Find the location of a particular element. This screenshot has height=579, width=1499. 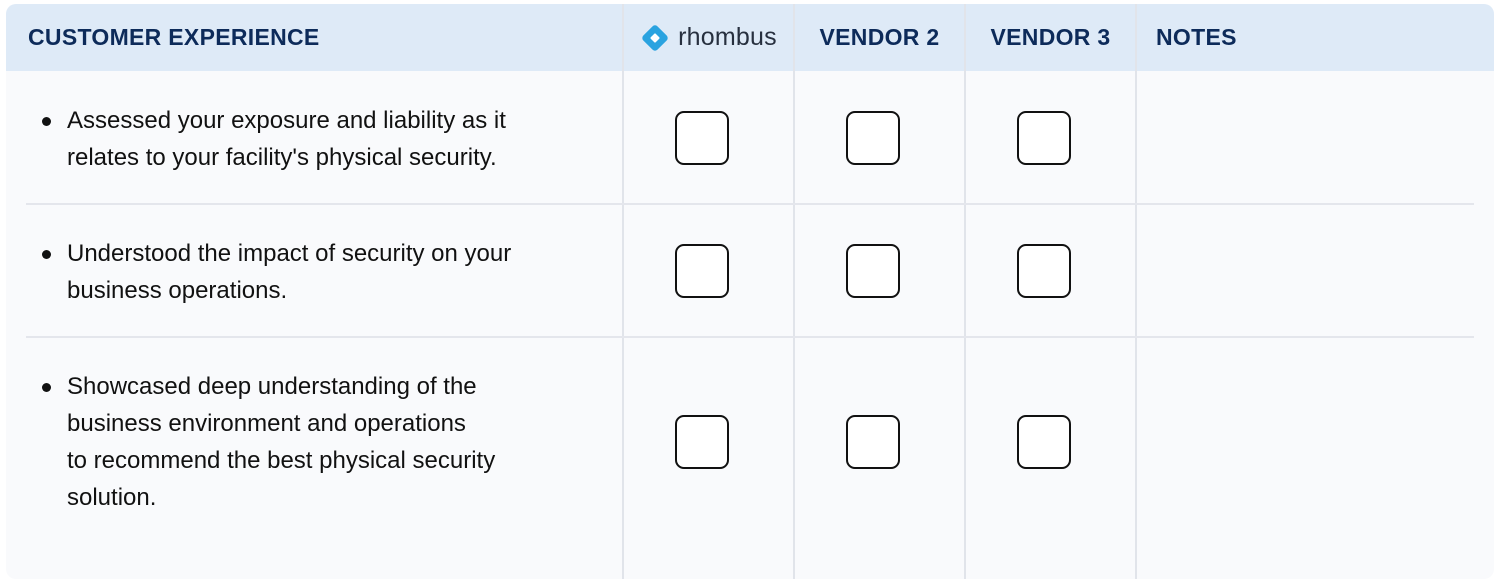

vendor3-header: VENDOR 3 is located at coordinates (1050, 37).